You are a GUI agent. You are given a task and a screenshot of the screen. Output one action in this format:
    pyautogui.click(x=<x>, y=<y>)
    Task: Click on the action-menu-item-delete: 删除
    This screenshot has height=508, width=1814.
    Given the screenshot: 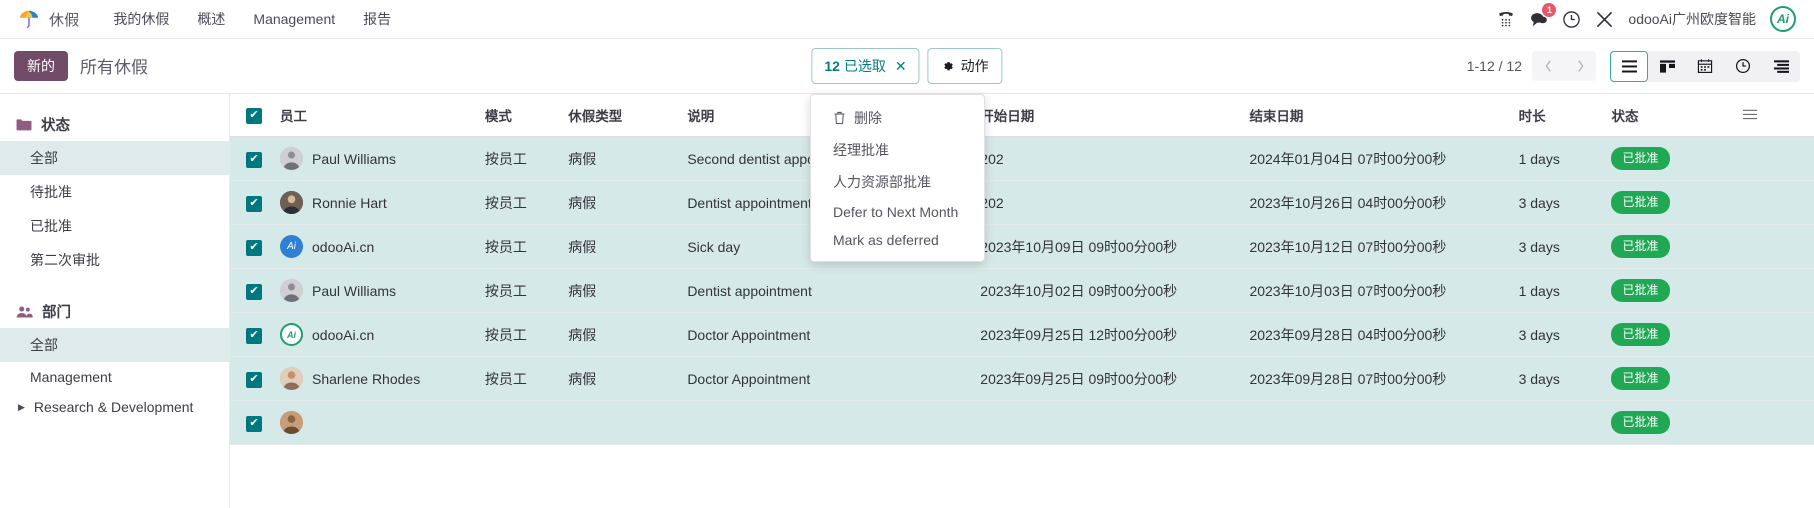 What is the action you would take?
    pyautogui.click(x=897, y=118)
    